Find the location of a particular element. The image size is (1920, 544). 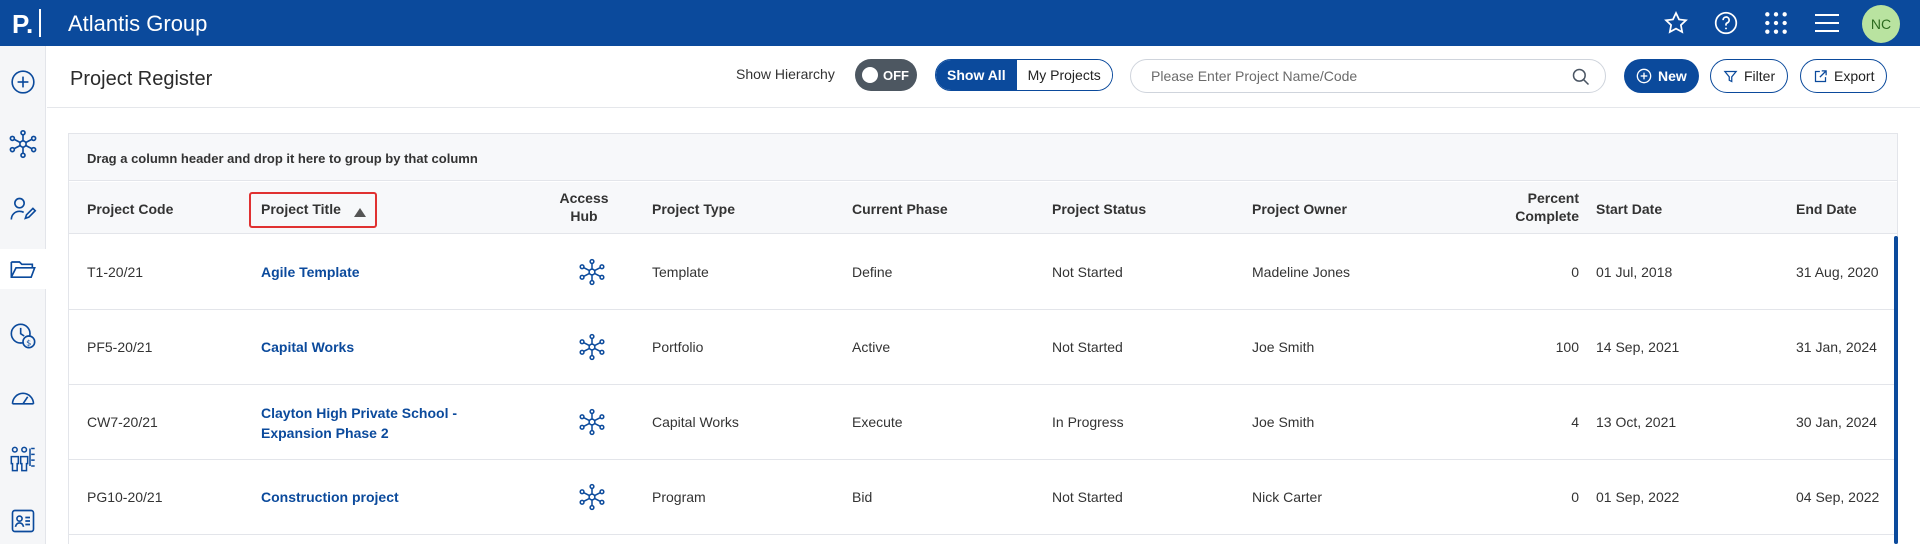

cell-end-date: 30 Jan, 2024 is located at coordinates (1836, 422).